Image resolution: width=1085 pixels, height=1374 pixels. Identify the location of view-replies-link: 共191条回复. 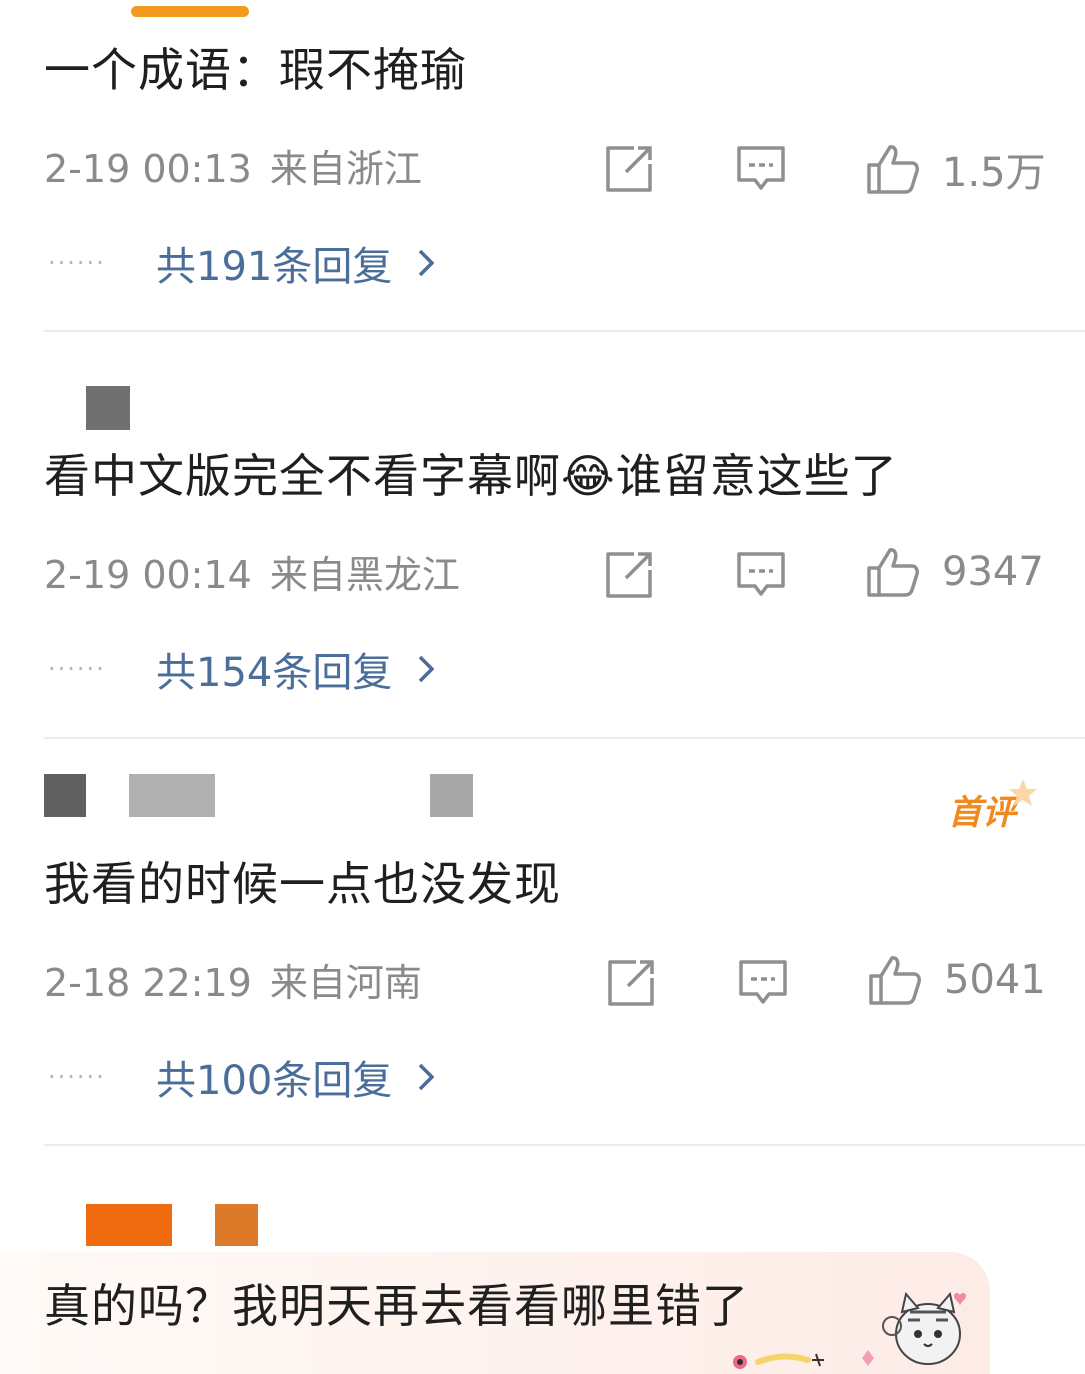
(295, 263).